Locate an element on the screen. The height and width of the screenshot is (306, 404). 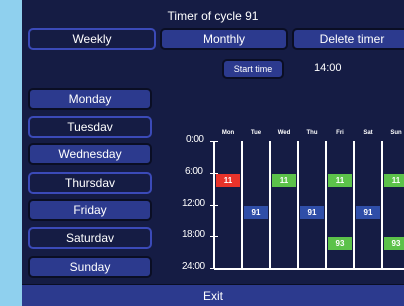
start-time-value: 14:00 is located at coordinates (328, 68).